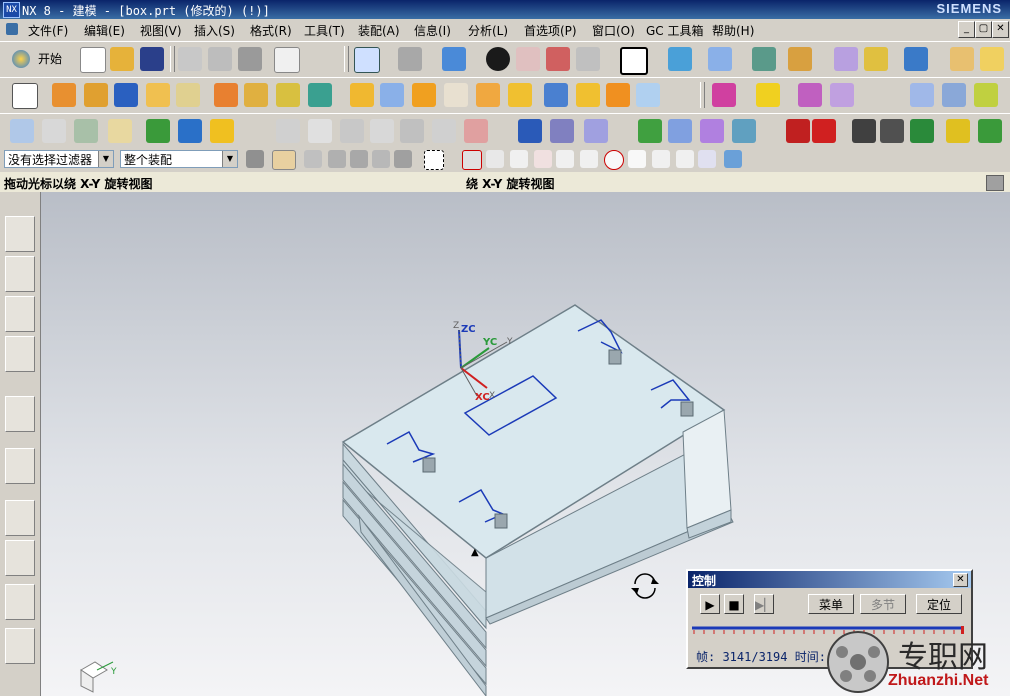 Image resolution: width=1010 pixels, height=696 pixels. I want to click on subtract-icon, so click(392, 95).